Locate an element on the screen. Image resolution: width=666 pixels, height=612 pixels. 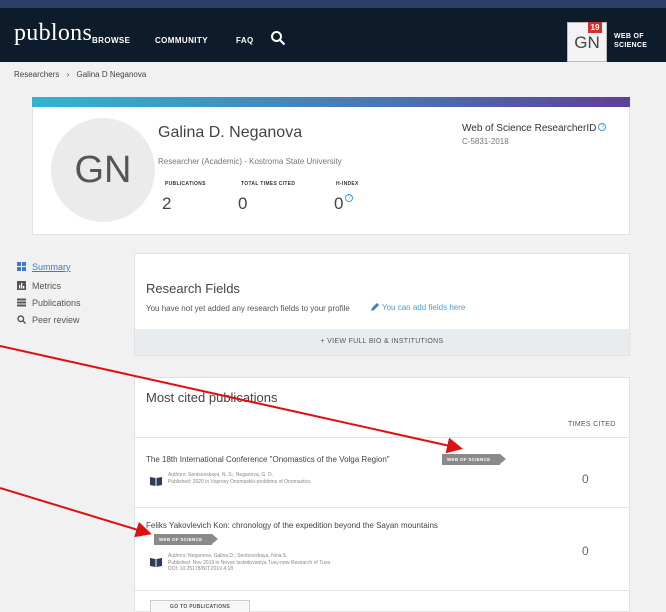
go-to-publications-button: GO TO PUBLICATIONS is located at coordinates (200, 606).